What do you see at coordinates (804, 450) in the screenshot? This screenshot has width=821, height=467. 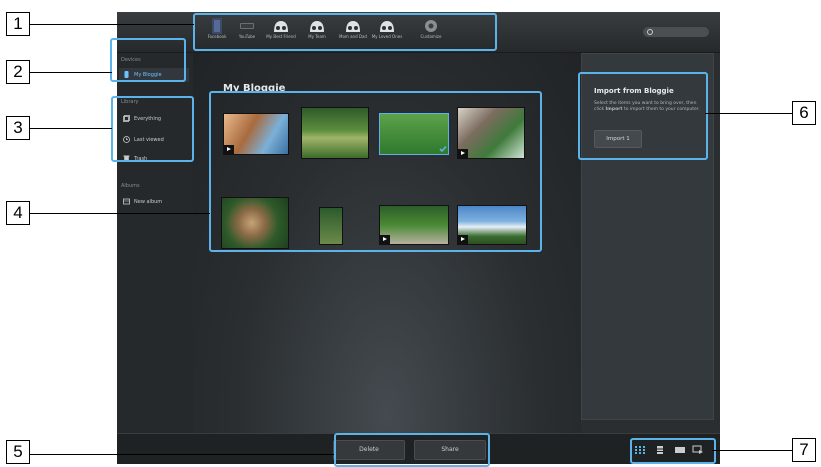 I see `callout-number-7: 7` at bounding box center [804, 450].